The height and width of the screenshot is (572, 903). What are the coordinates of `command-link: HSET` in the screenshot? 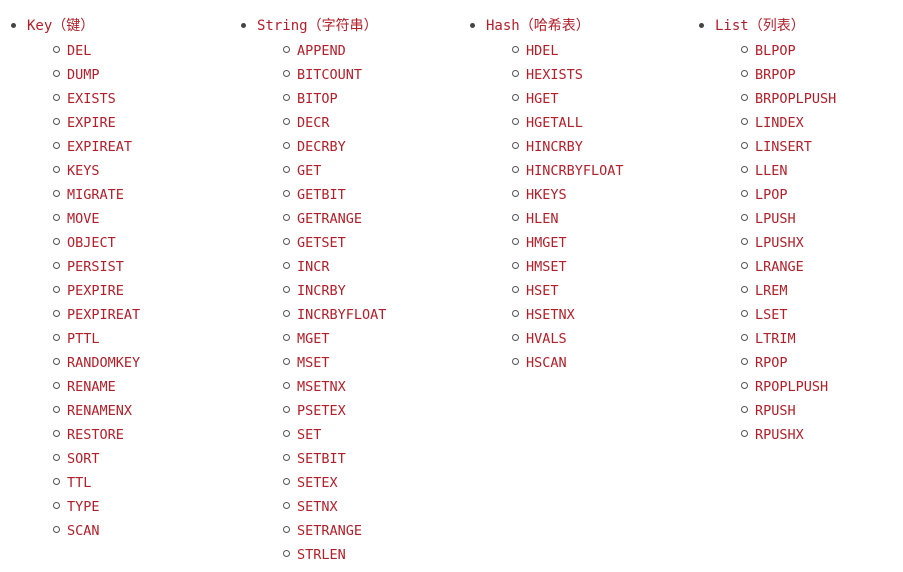 It's located at (542, 291).